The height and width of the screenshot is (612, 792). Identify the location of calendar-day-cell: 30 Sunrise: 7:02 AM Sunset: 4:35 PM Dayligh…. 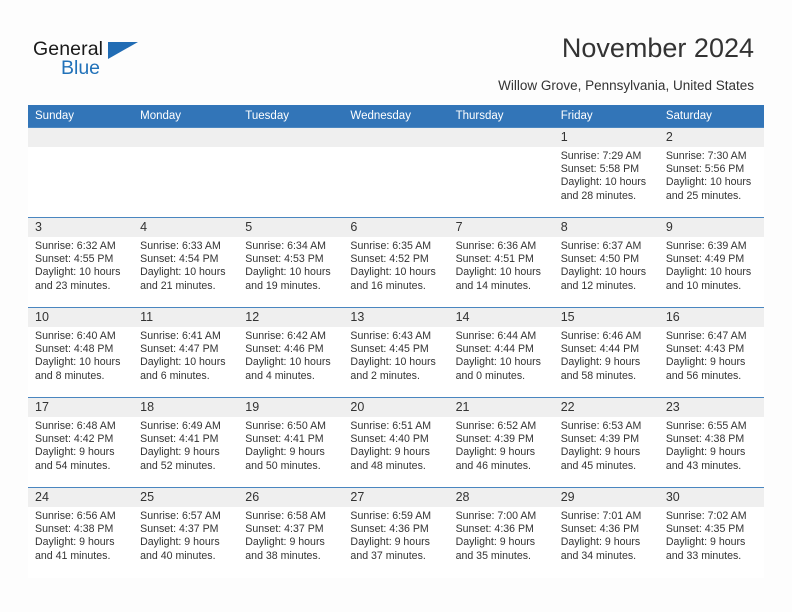
(711, 532).